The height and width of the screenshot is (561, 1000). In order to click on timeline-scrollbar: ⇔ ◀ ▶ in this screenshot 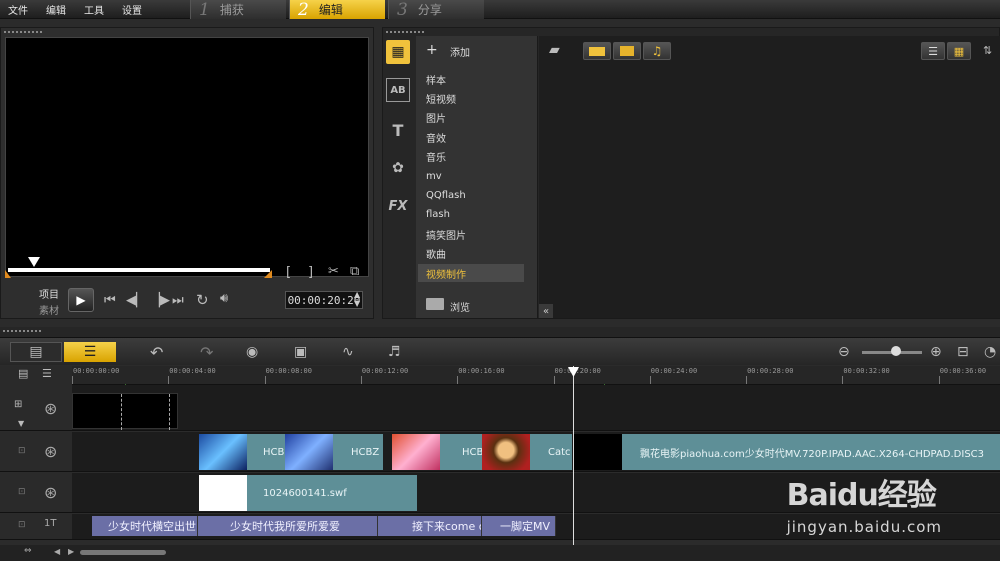, I will do `click(500, 553)`.